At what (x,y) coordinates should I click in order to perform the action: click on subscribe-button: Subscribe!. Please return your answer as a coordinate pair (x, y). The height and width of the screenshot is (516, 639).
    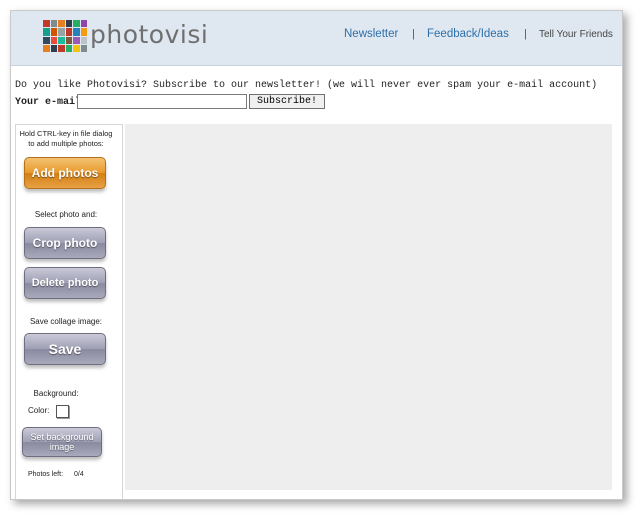
    Looking at the image, I should click on (287, 101).